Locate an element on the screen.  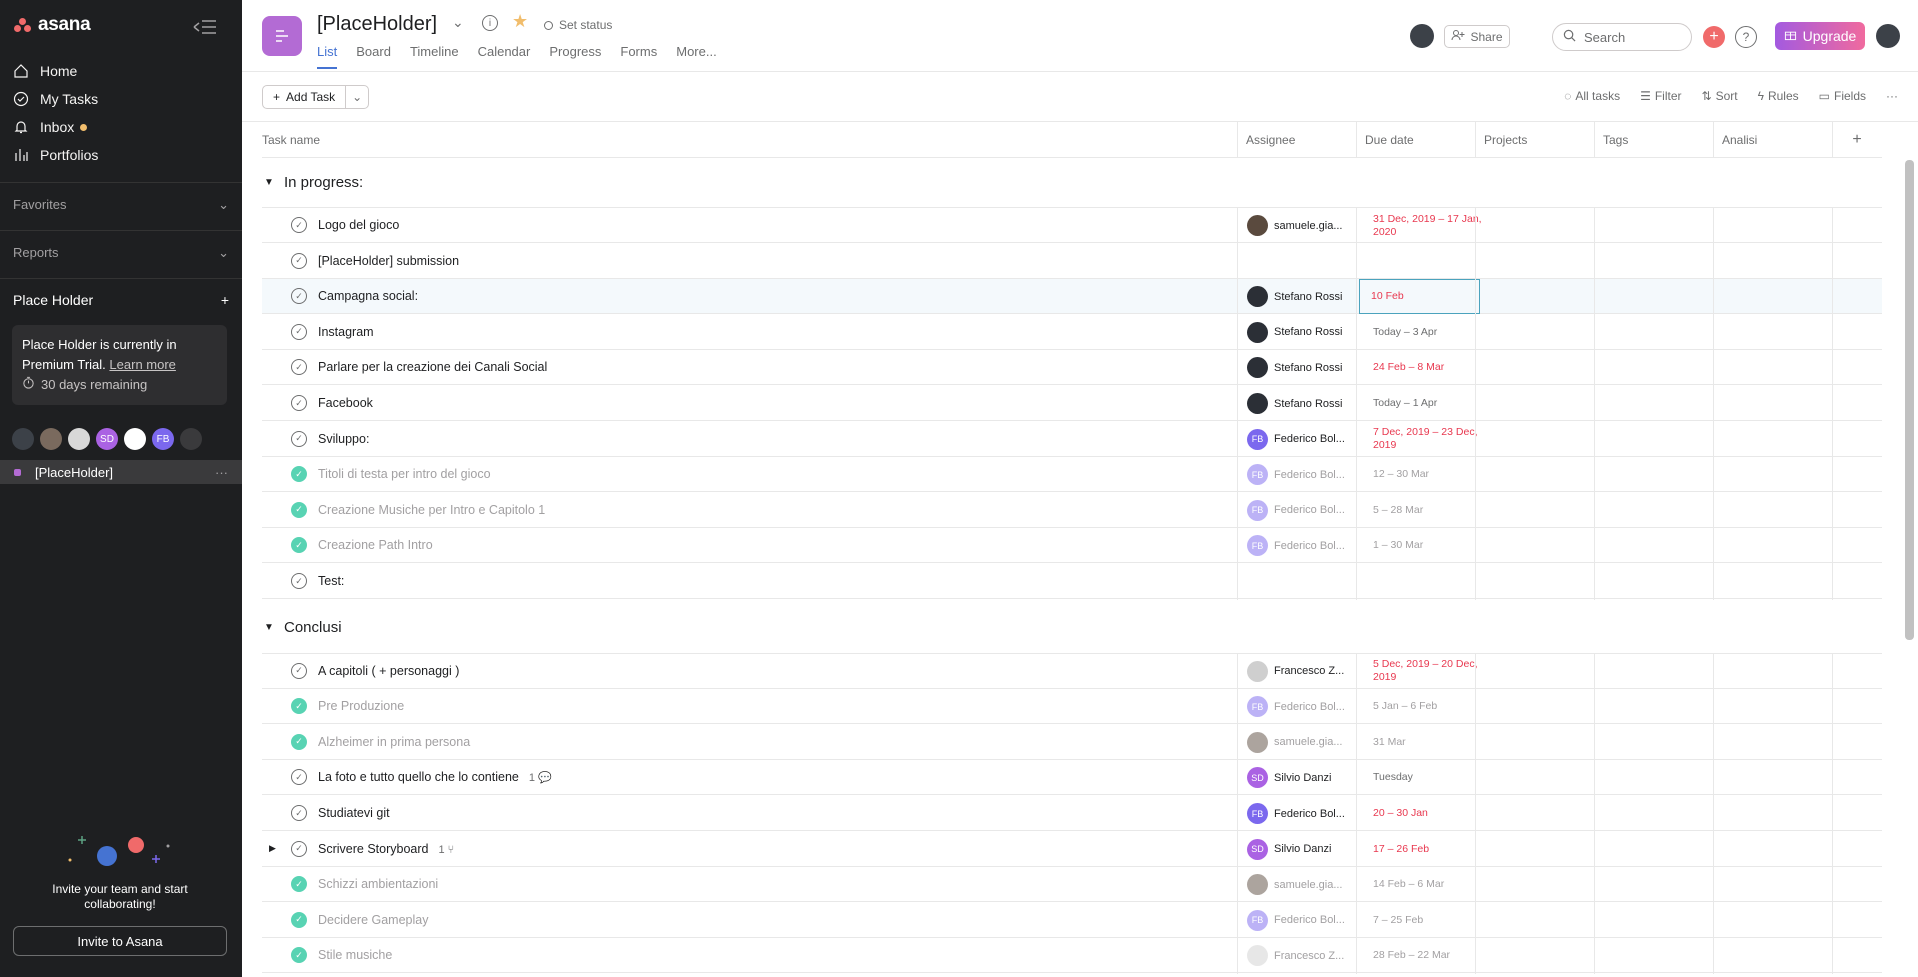
filter-button: ☰ Filter is located at coordinates (1660, 96).